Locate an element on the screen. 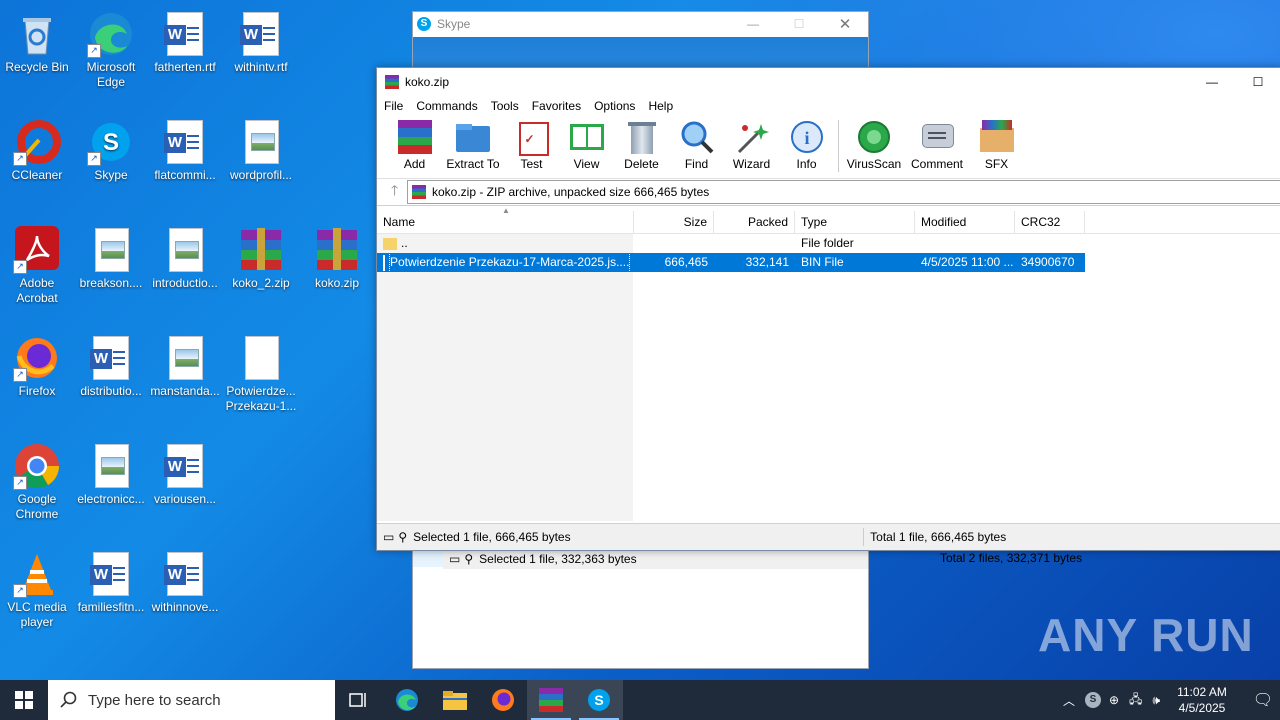 Image resolution: width=1280 pixels, height=720 pixels. desktop-icon-recycle-bin: Recycle Bin is located at coordinates (37, 40).